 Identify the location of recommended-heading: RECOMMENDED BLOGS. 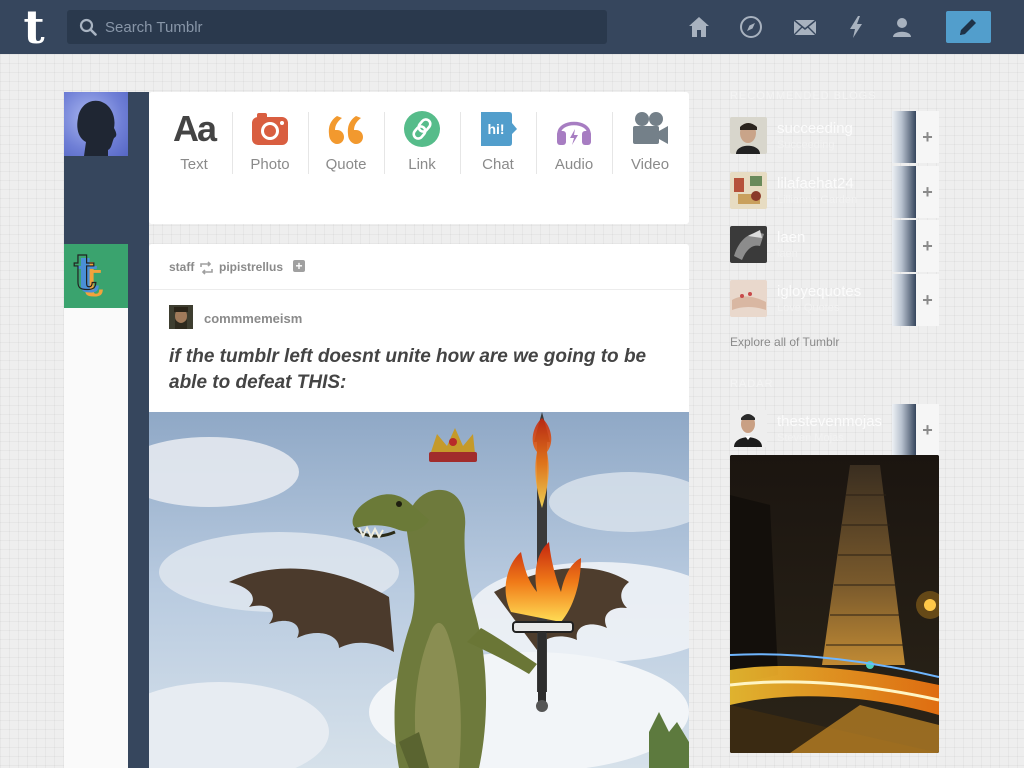
(803, 96).